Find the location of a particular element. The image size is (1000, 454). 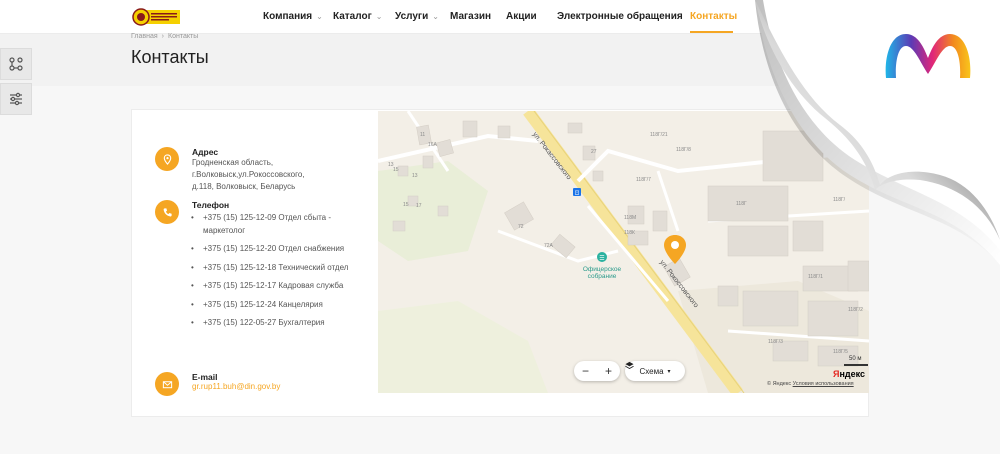

svg-text: 72А is located at coordinates (549, 246).